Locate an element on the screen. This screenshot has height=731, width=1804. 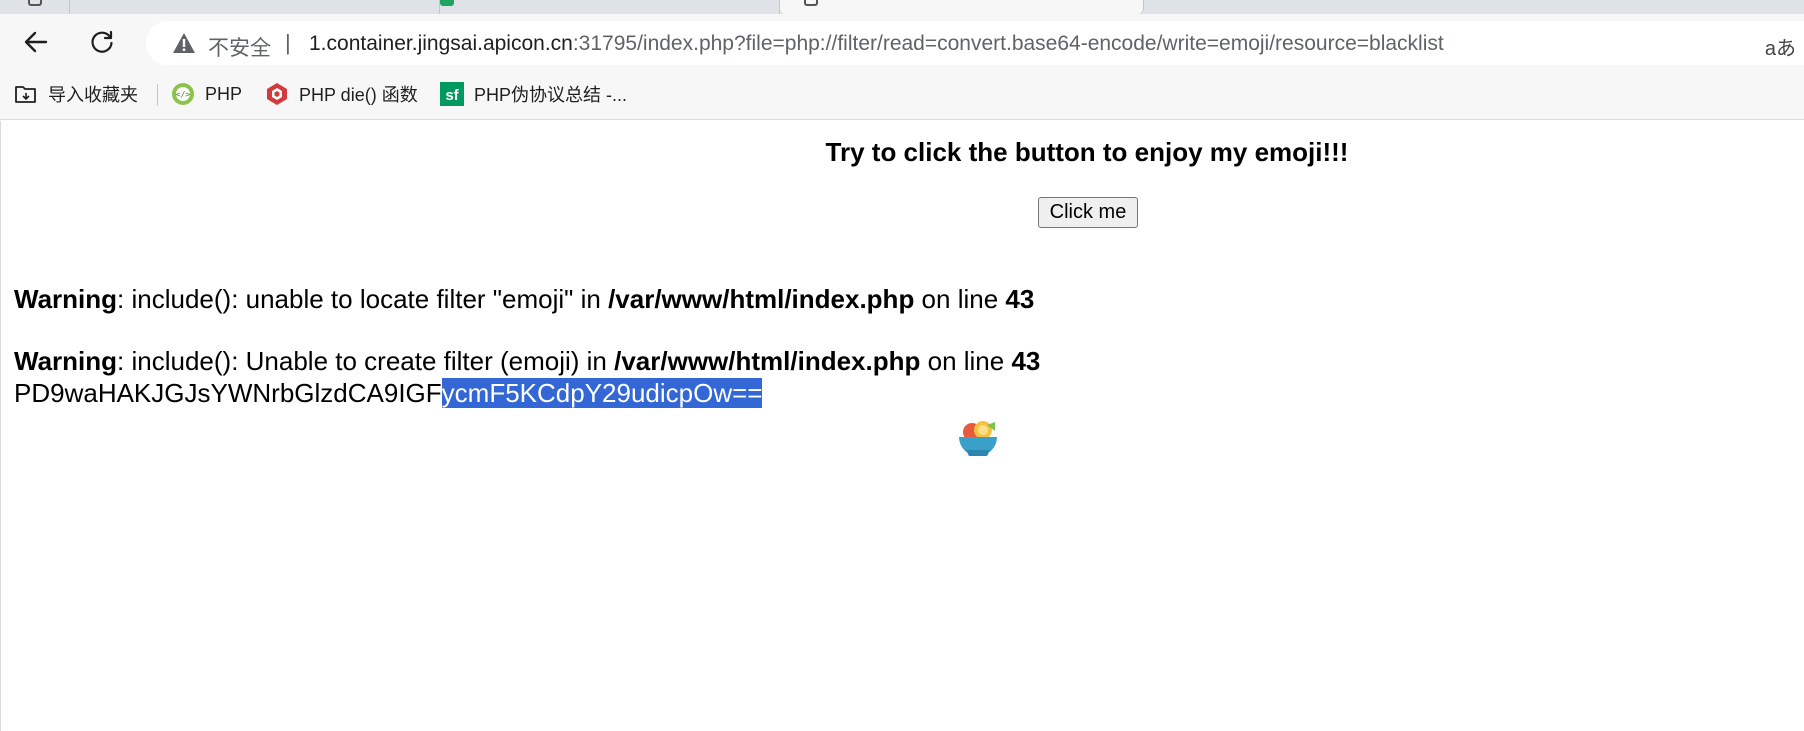
php-site-icon: </> is located at coordinates (183, 94).